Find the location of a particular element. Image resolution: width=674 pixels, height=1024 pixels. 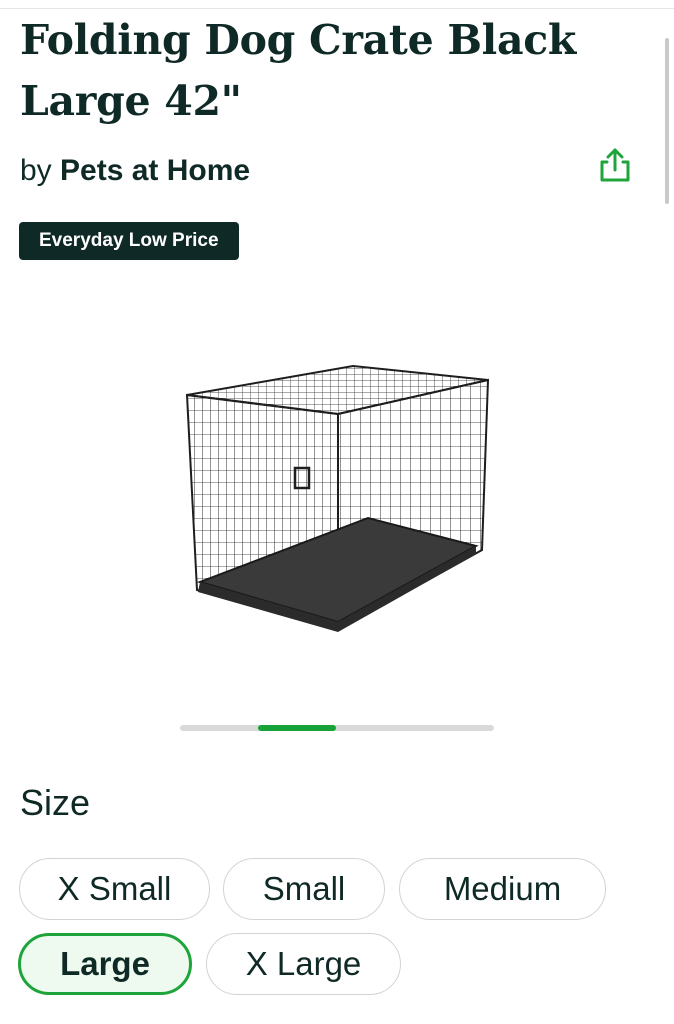

product-byline: by Pets at Home is located at coordinates (135, 171).